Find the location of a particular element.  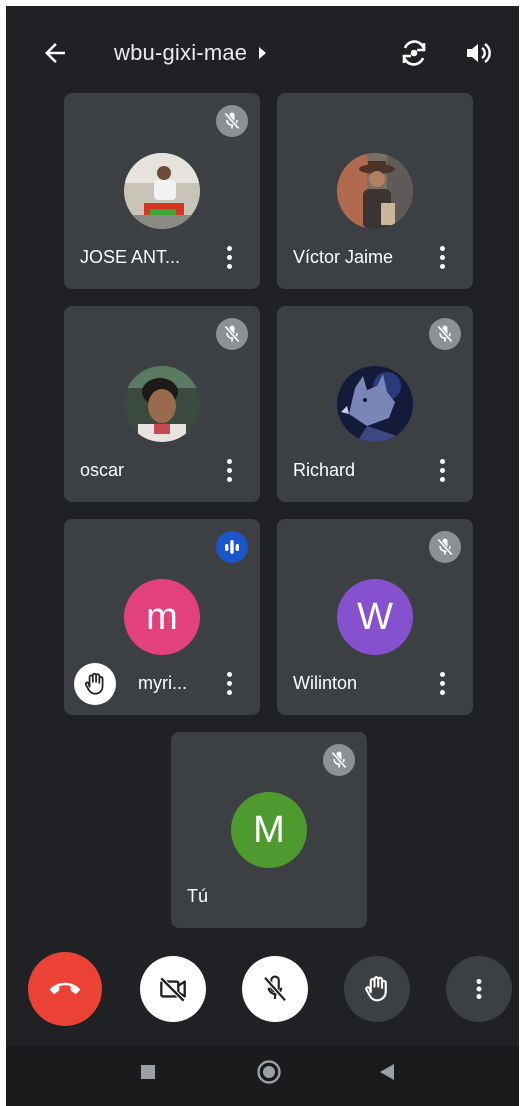

meeting-code: wbu-gixi-mae is located at coordinates (181, 52).